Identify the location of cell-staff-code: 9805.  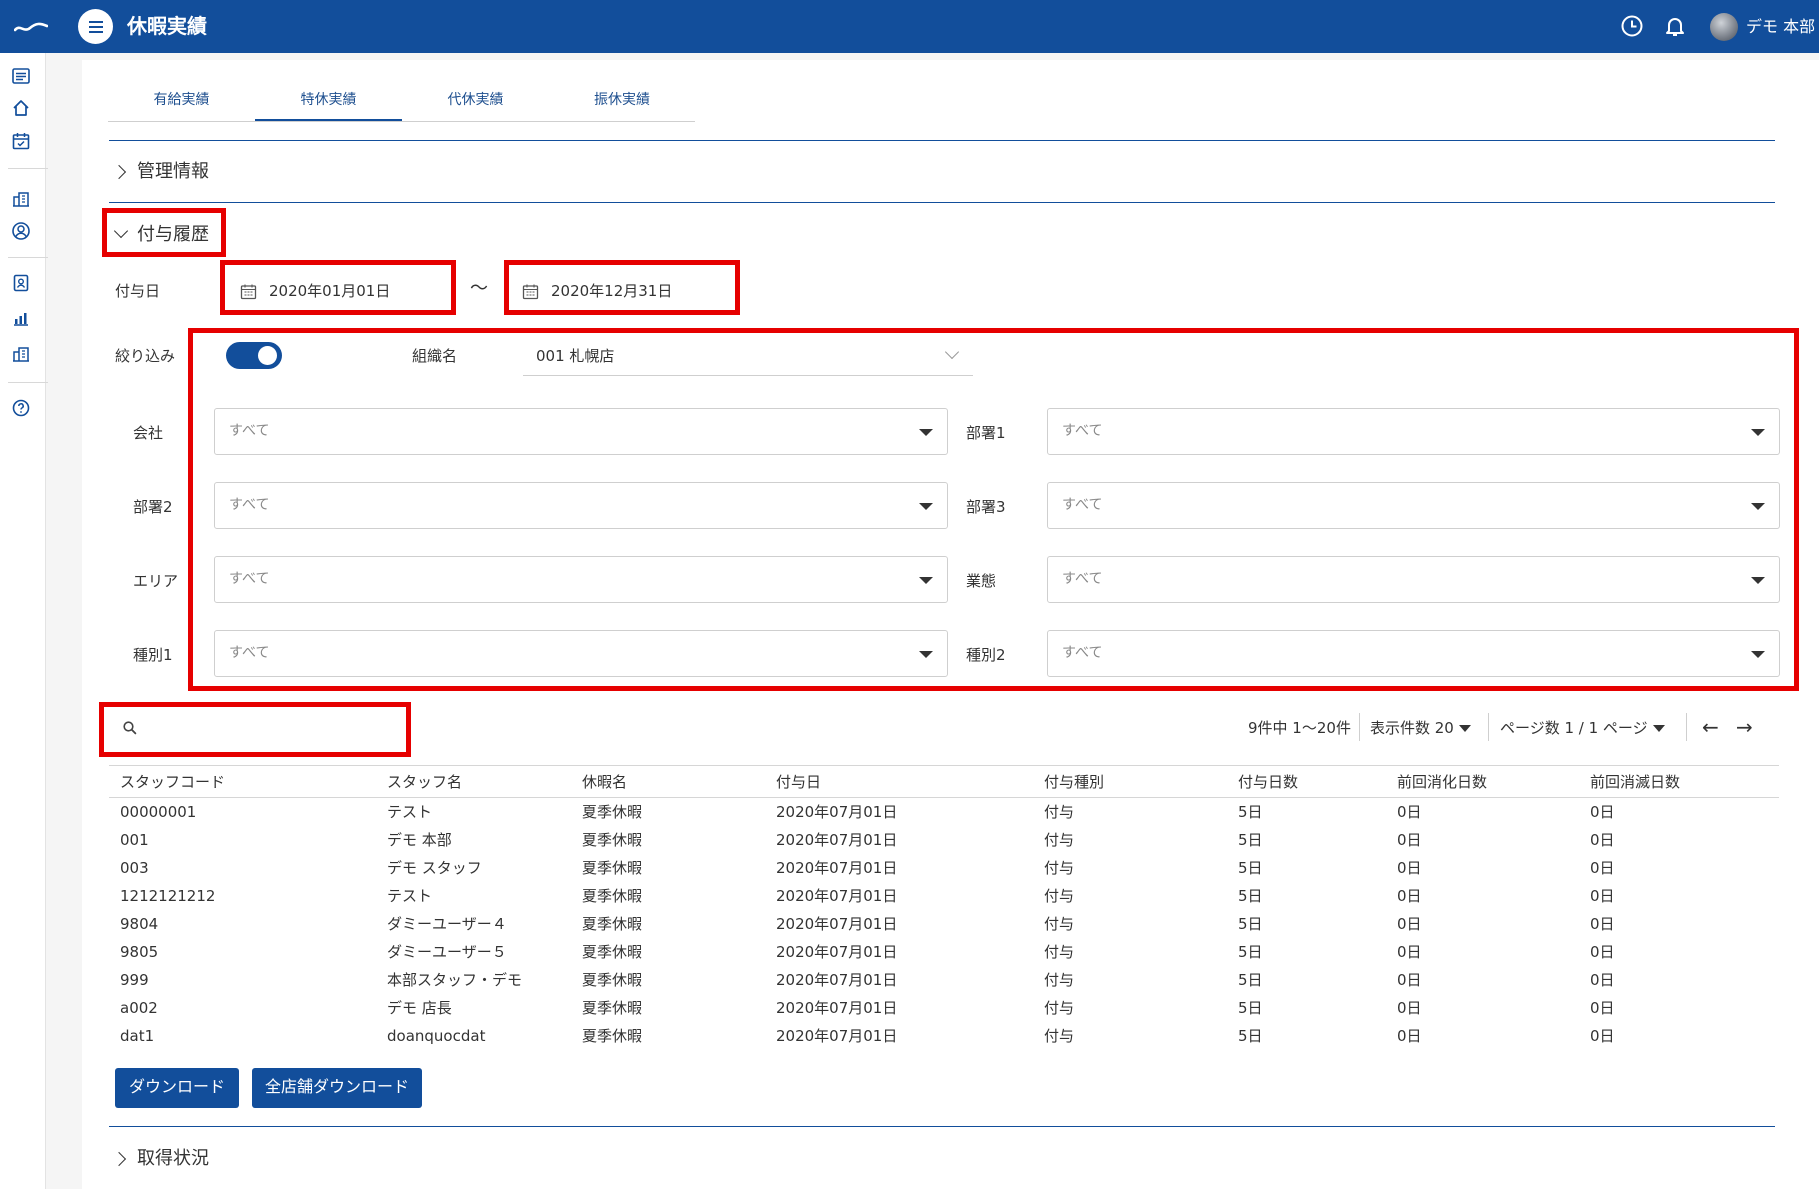
(139, 952).